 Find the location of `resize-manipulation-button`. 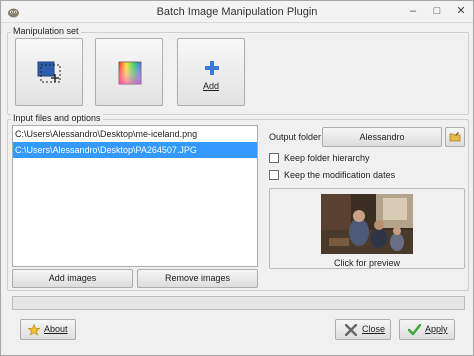

resize-manipulation-button is located at coordinates (49, 72).